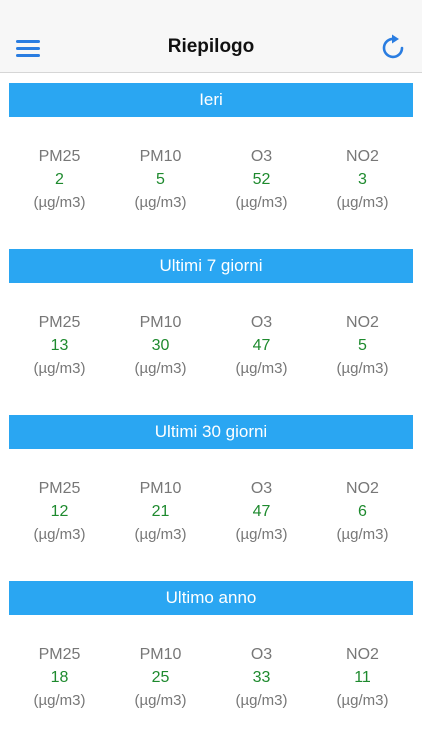 The image size is (422, 750). What do you see at coordinates (211, 100) in the screenshot?
I see `section-header: Ieri` at bounding box center [211, 100].